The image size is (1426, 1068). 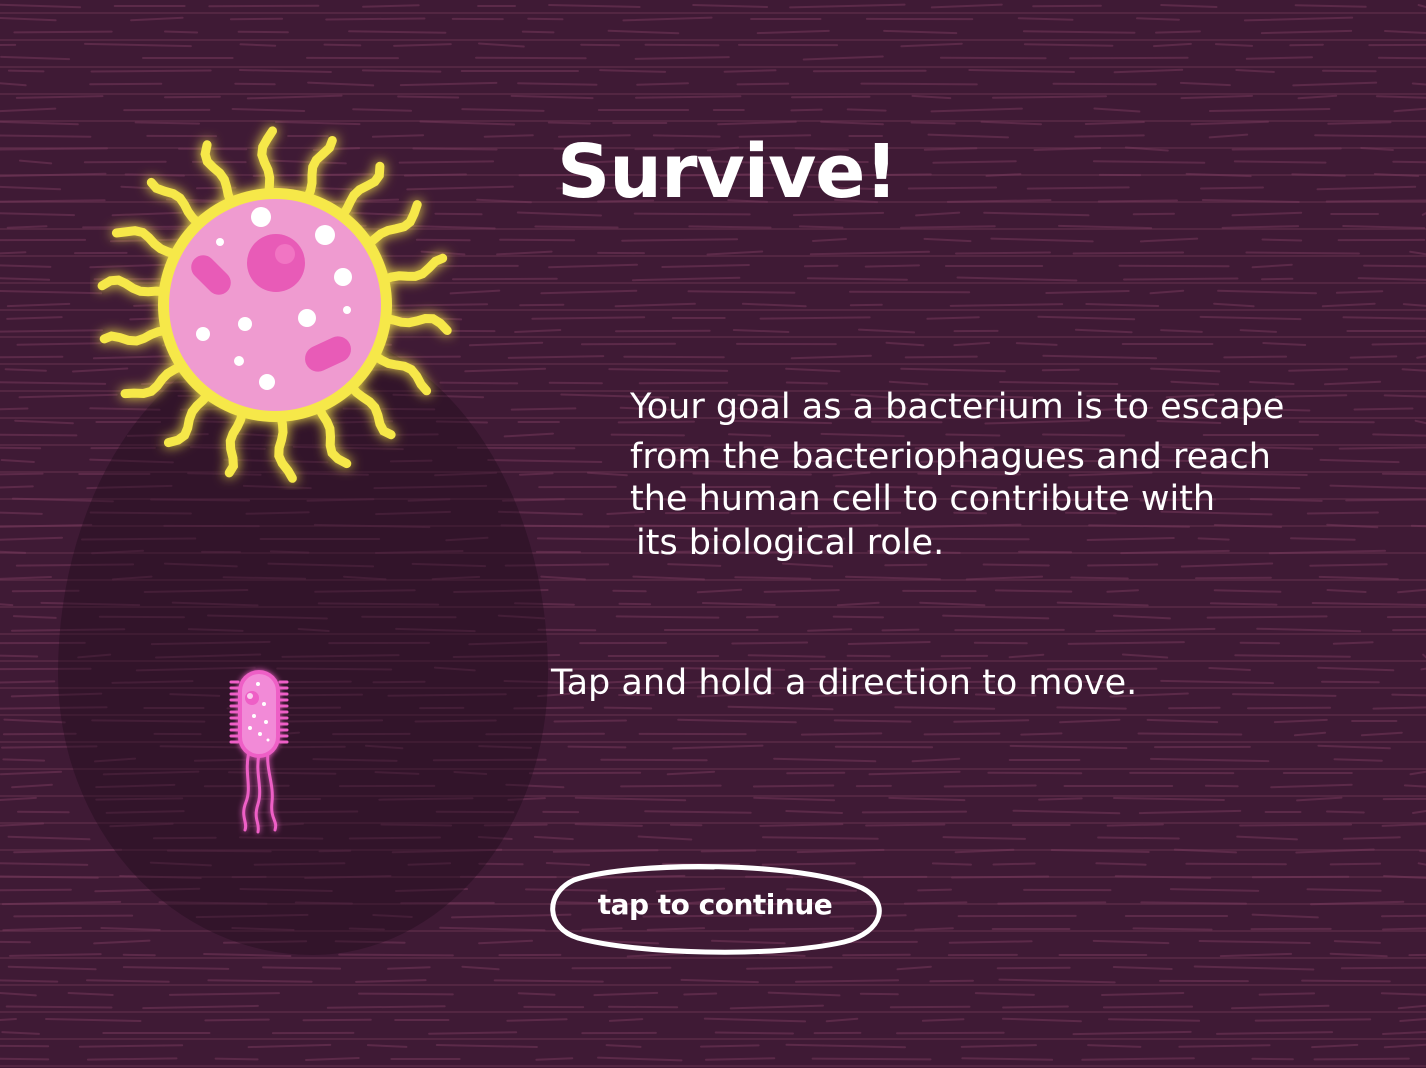 What do you see at coordinates (957, 407) in the screenshot?
I see `goal-line-1: Your goal as a bacterium is to escape` at bounding box center [957, 407].